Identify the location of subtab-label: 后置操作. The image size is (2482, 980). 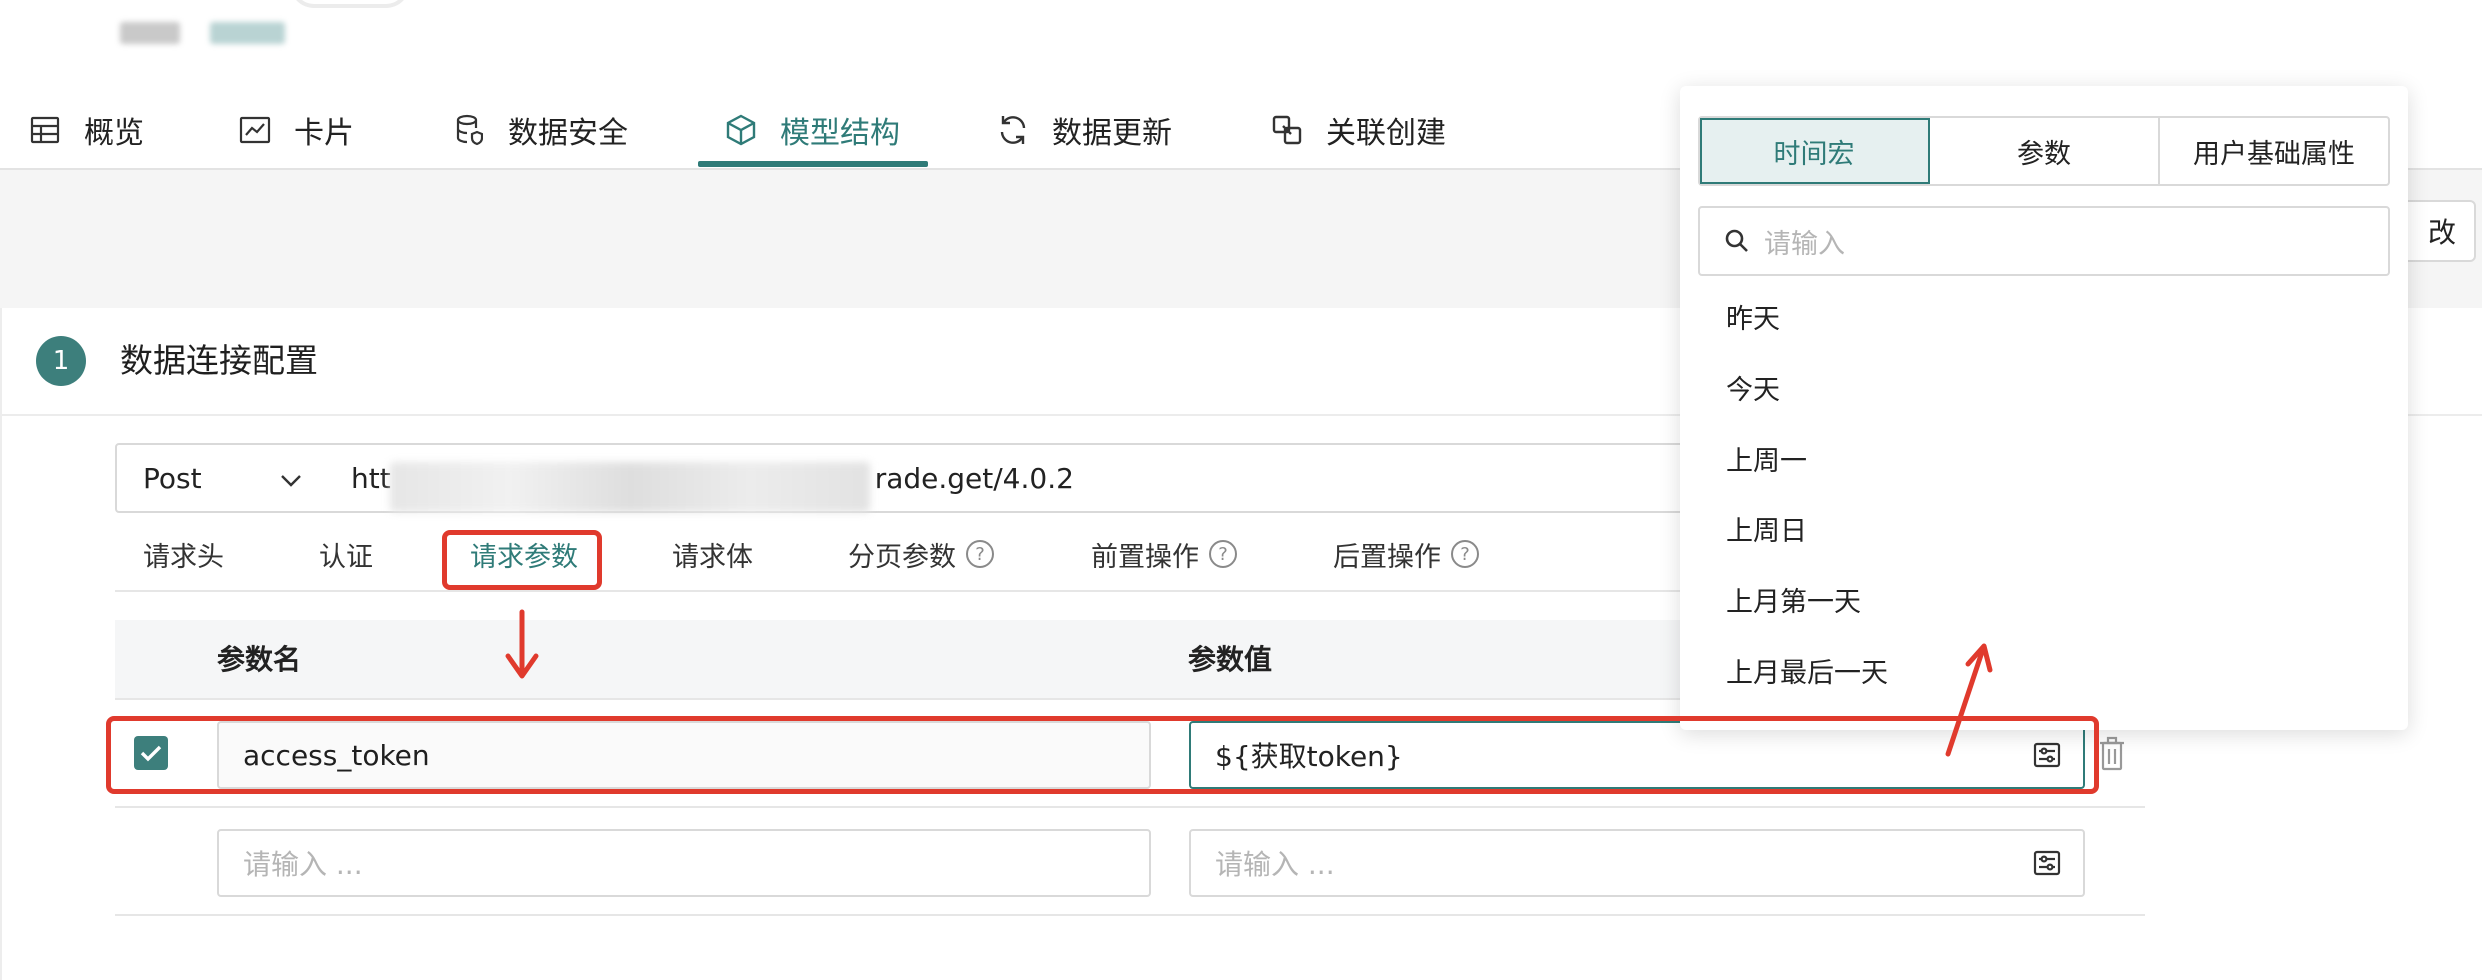
(1387, 557).